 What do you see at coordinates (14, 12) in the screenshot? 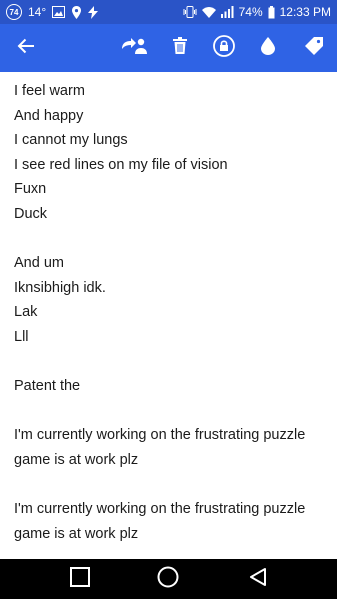
I see `notification-count-badge: 74` at bounding box center [14, 12].